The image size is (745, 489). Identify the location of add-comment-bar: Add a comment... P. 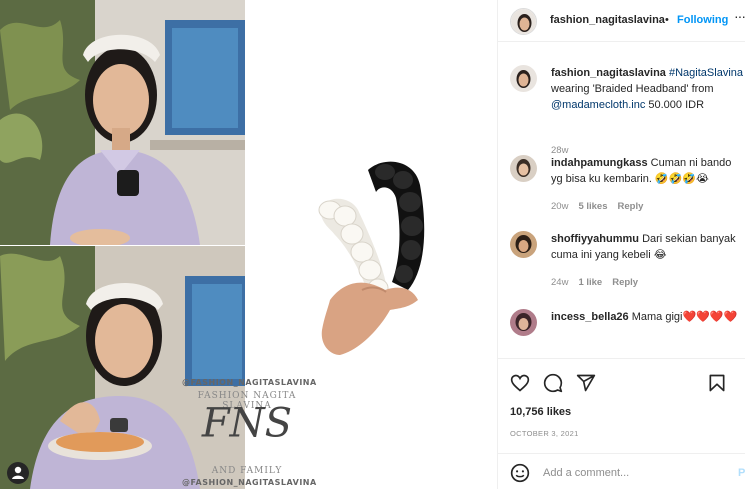
(621, 471).